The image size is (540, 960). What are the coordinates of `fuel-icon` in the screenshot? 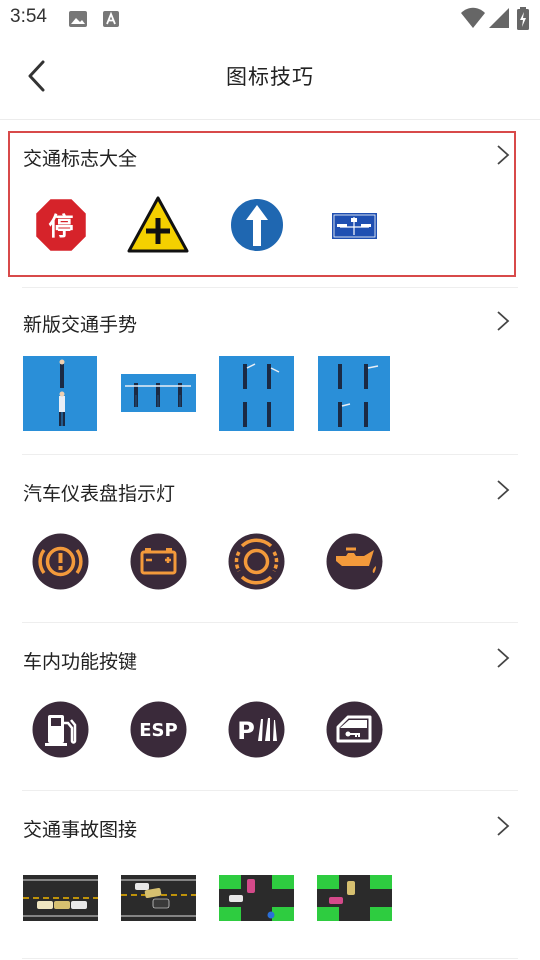 It's located at (60, 729).